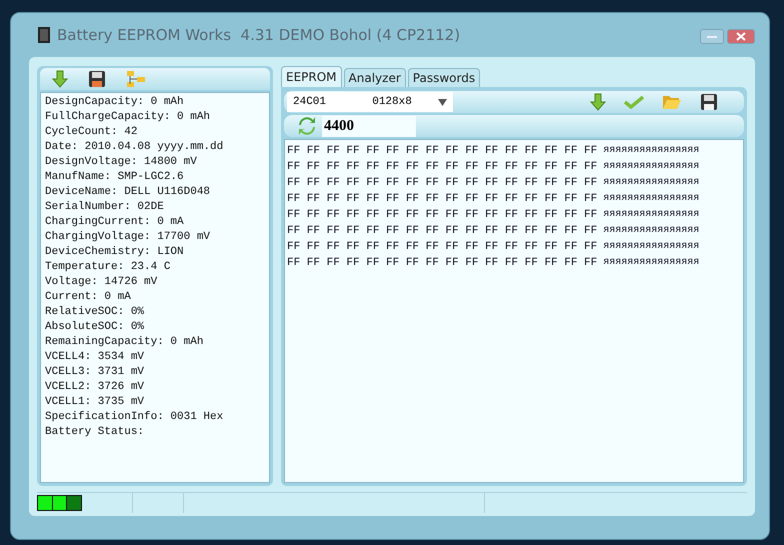 Image resolution: width=784 pixels, height=545 pixels. Describe the element at coordinates (672, 102) in the screenshot. I see `folder-icon` at that location.